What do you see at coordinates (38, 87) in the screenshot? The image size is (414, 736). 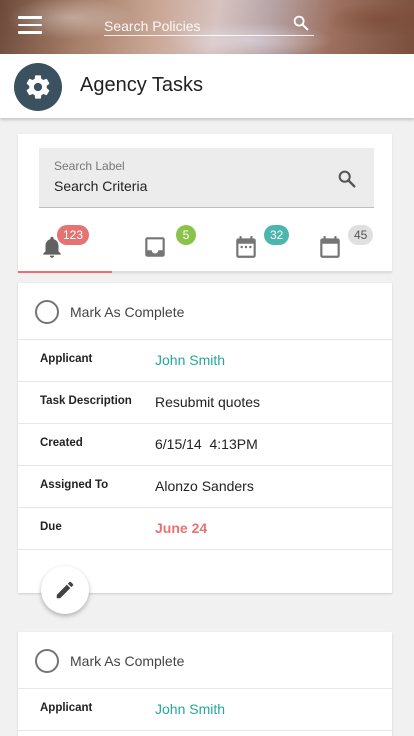 I see `gear-icon` at bounding box center [38, 87].